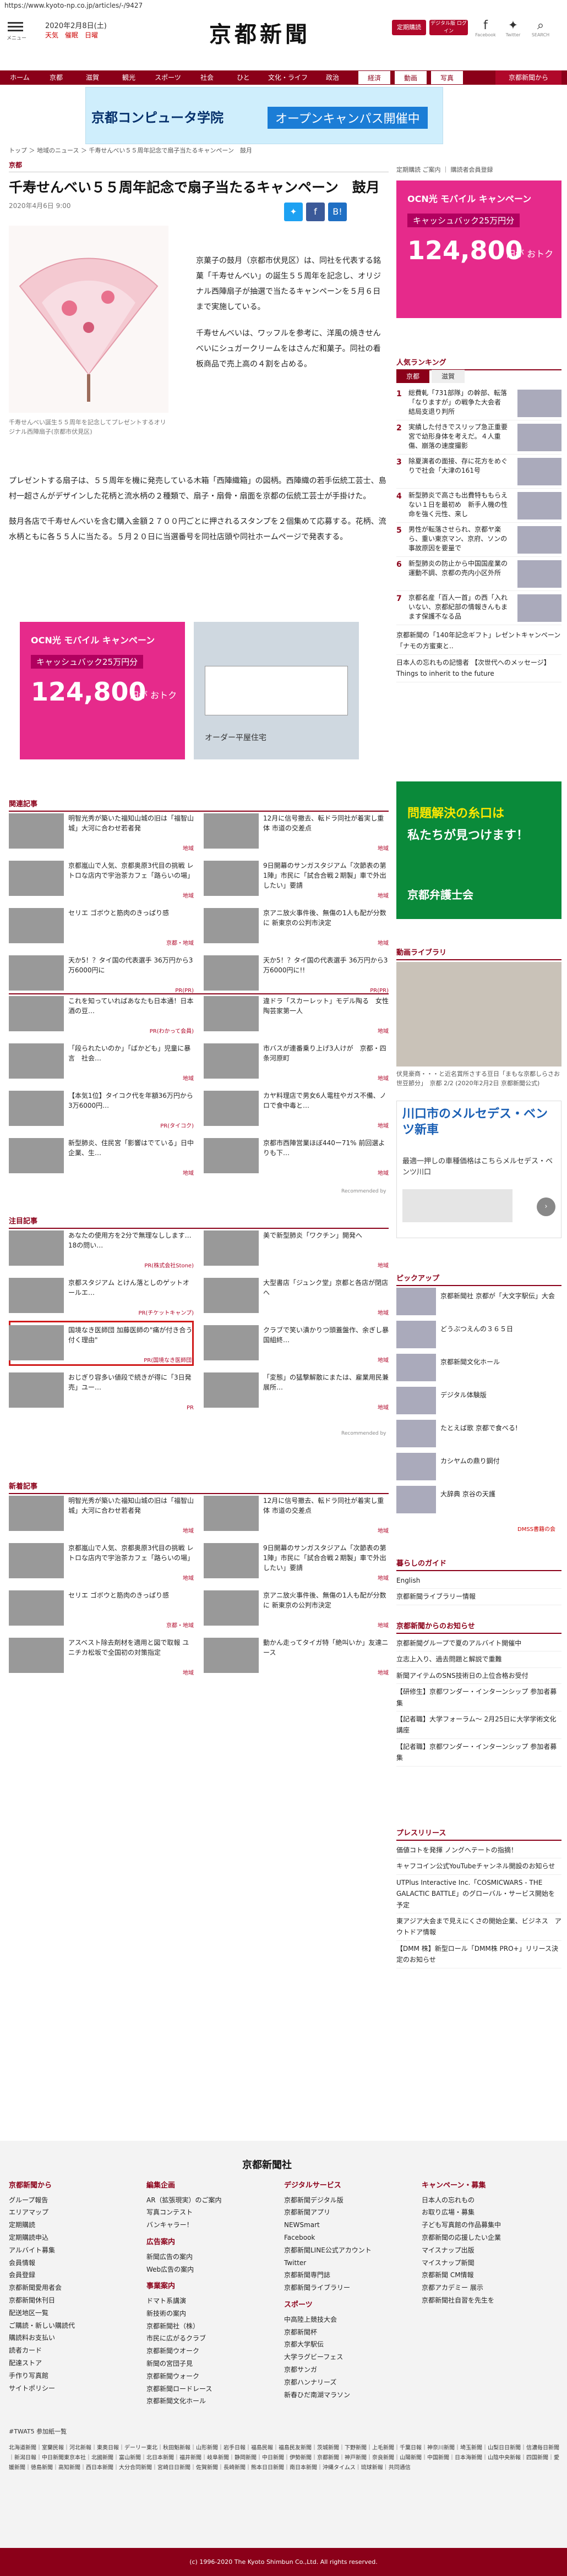  What do you see at coordinates (102, 1611) in the screenshot?
I see `newest-tile: セリエ ゴボウと筋肉のきっぱり感 京都・地域` at bounding box center [102, 1611].